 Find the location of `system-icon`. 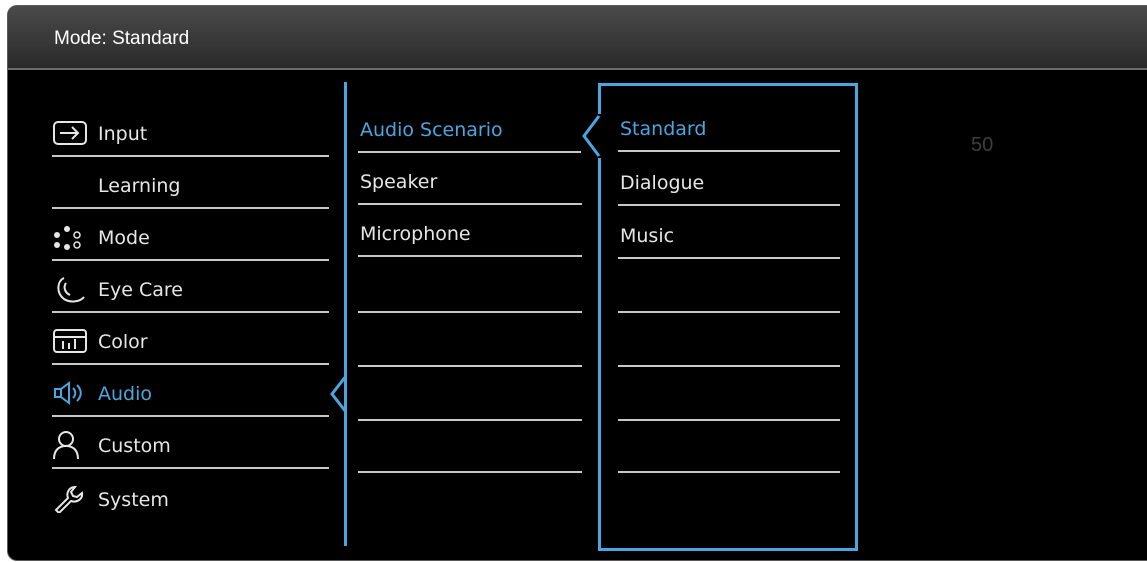

system-icon is located at coordinates (71, 500).